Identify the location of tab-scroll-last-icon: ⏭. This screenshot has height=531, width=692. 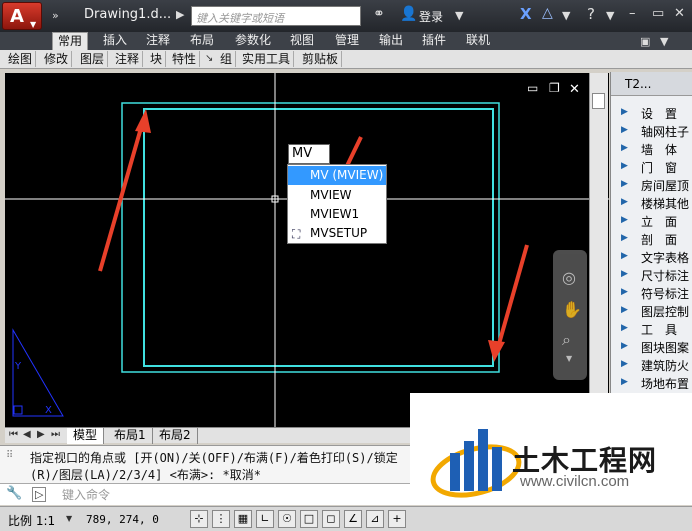
(55, 434).